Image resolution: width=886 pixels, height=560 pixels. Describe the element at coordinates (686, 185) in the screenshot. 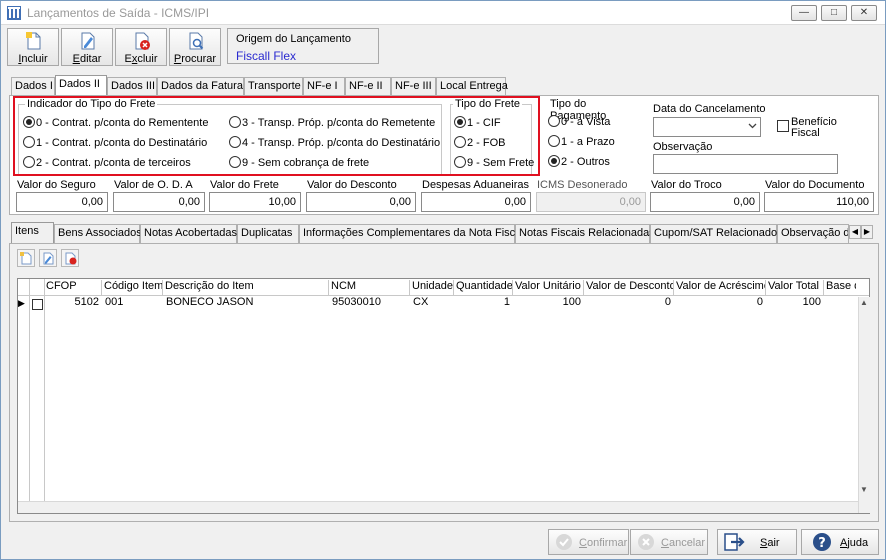

I see `troco-label: Valor do Troco` at that location.